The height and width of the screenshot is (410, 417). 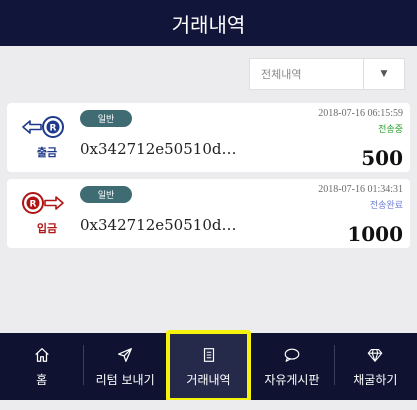 I want to click on transaction-date: 2018-07-16 01:34:31, so click(x=360, y=189).